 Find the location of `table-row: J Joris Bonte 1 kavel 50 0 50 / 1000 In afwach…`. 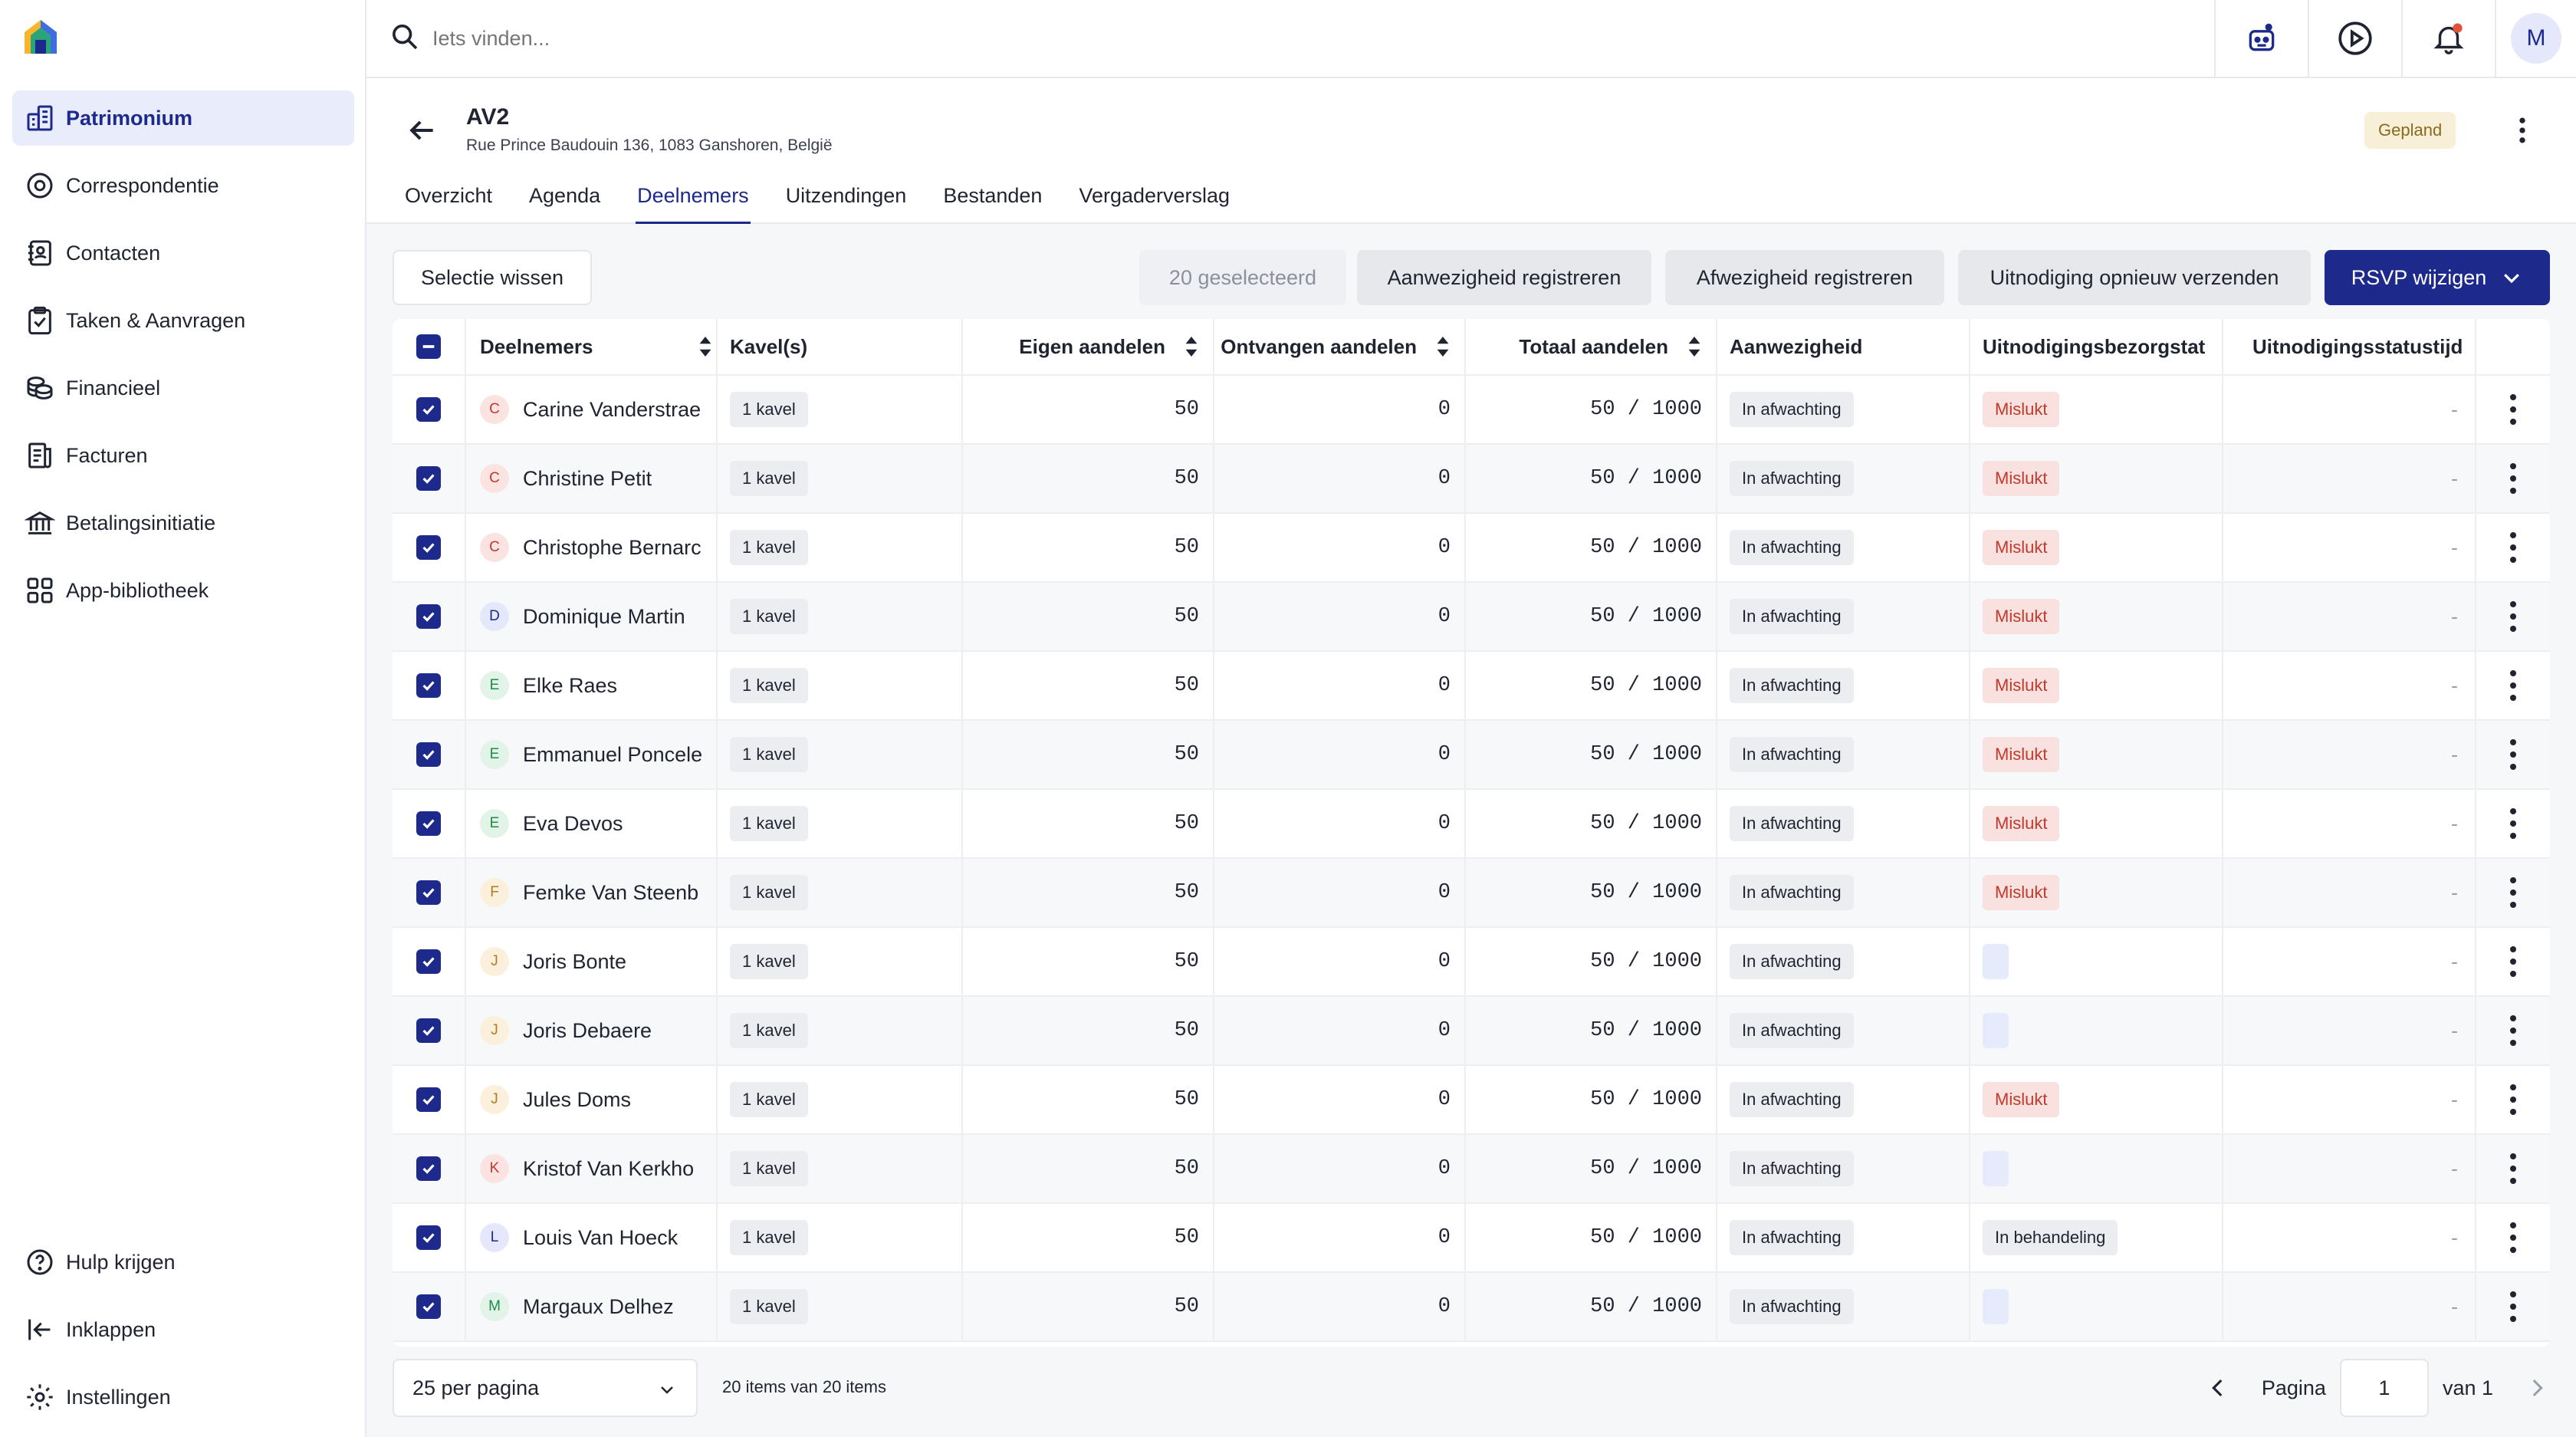

table-row: J Joris Bonte 1 kavel 50 0 50 / 1000 In afwach… is located at coordinates (1471, 962).